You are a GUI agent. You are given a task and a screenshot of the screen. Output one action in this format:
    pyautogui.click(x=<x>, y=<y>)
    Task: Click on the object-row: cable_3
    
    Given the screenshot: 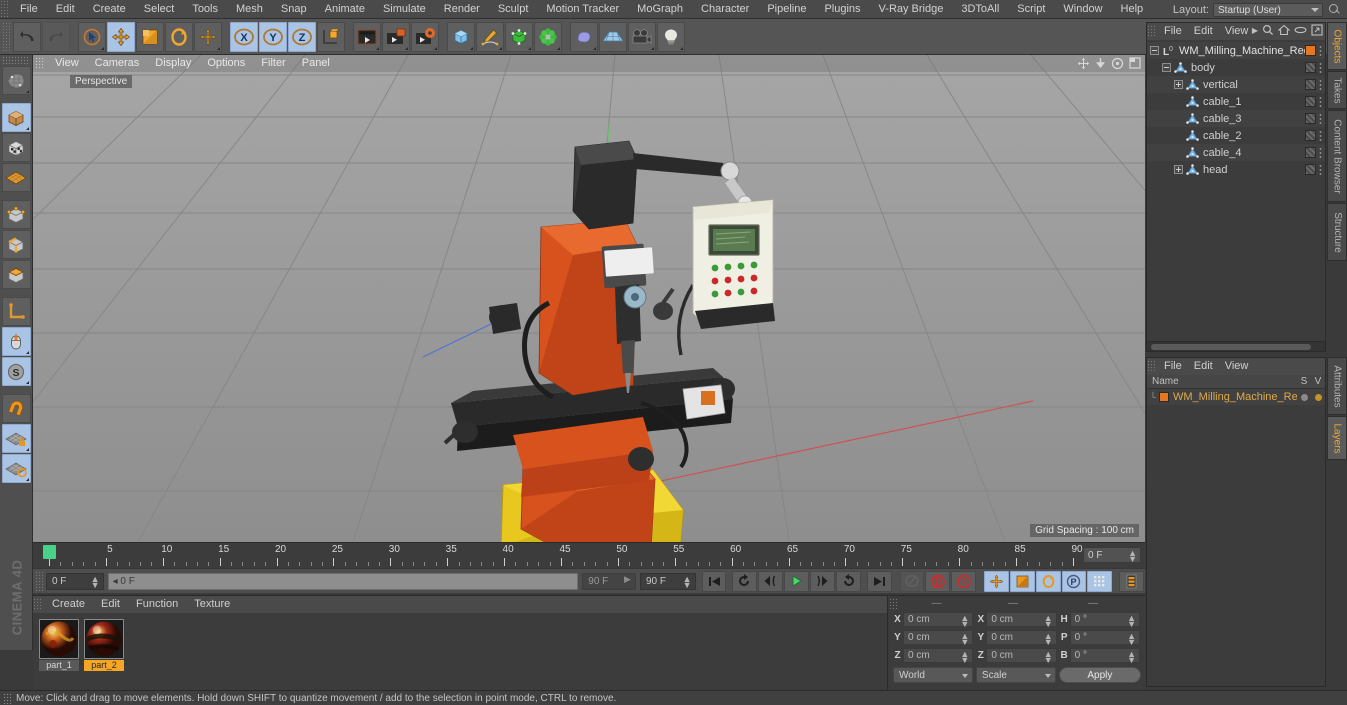 What is the action you would take?
    pyautogui.click(x=1236, y=118)
    